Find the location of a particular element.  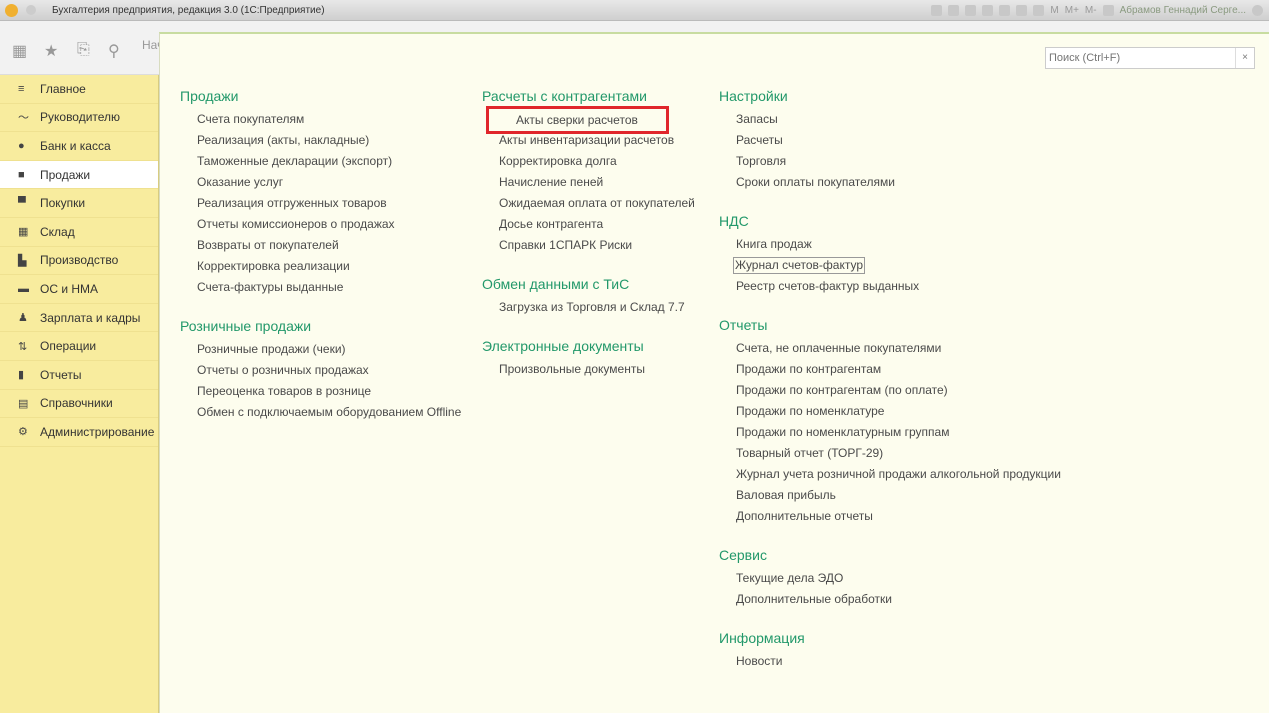

command-link: Дополнительные отчеты is located at coordinates (890, 516).